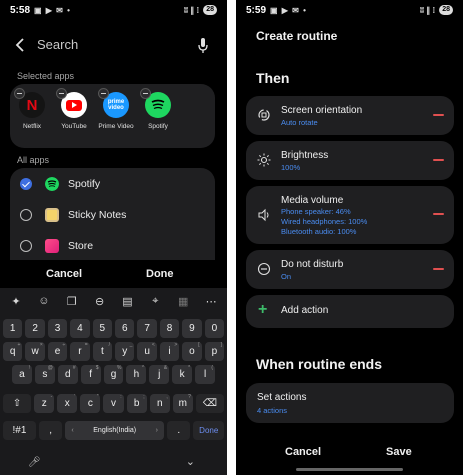 The image size is (463, 475). I want to click on comma-key: ,, so click(50, 430).